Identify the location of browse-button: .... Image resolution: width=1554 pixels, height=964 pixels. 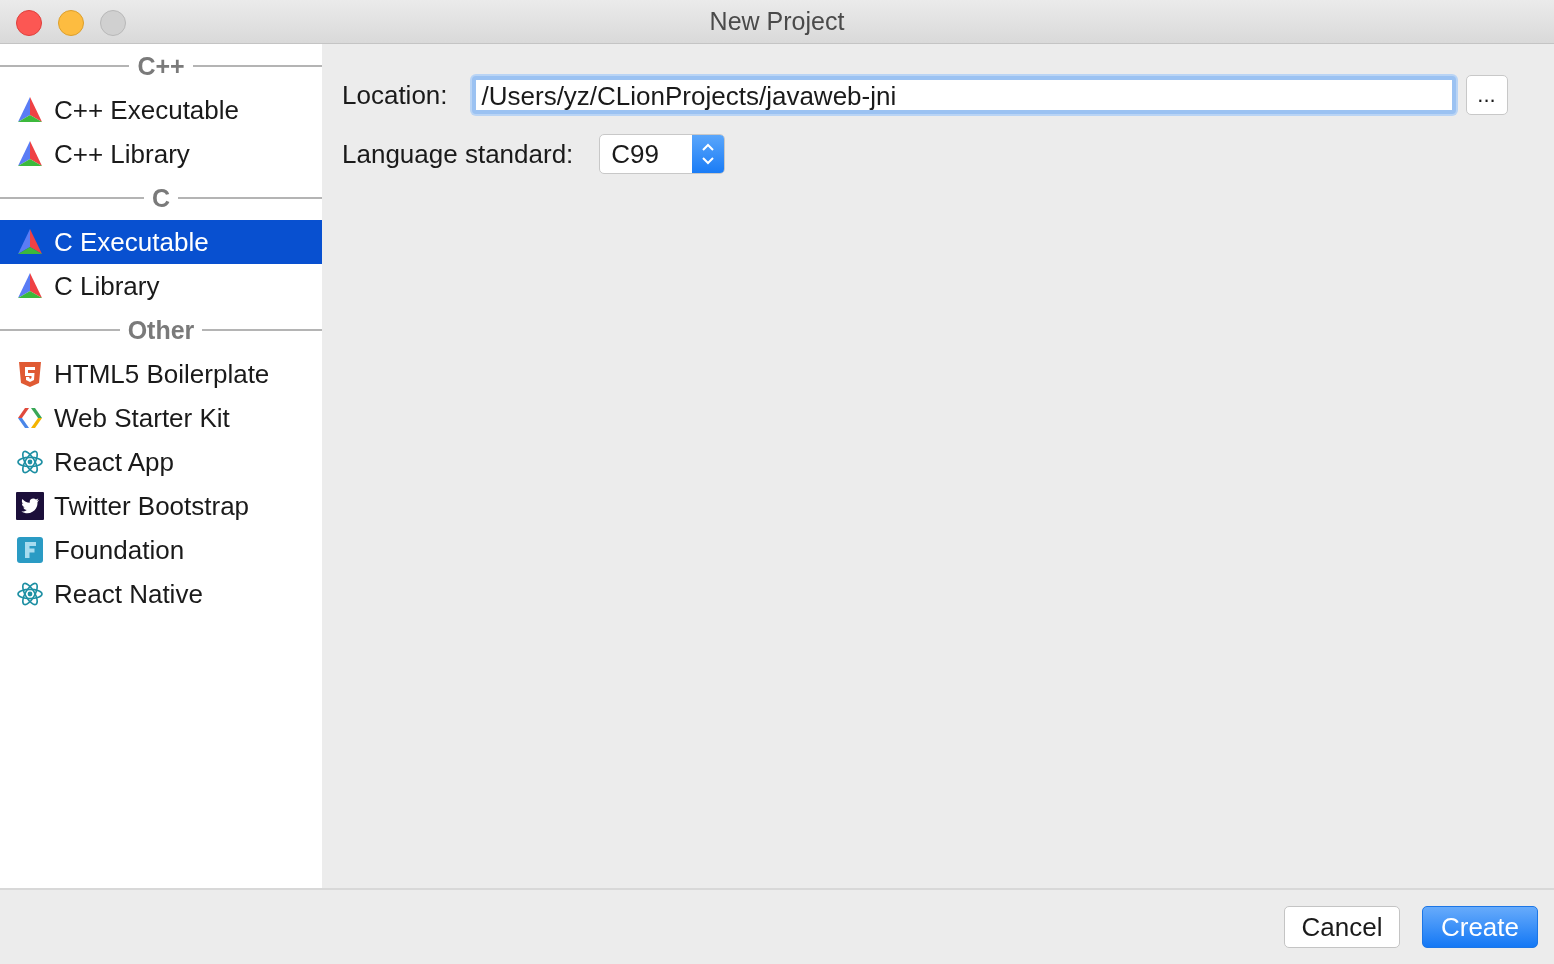
(1486, 95).